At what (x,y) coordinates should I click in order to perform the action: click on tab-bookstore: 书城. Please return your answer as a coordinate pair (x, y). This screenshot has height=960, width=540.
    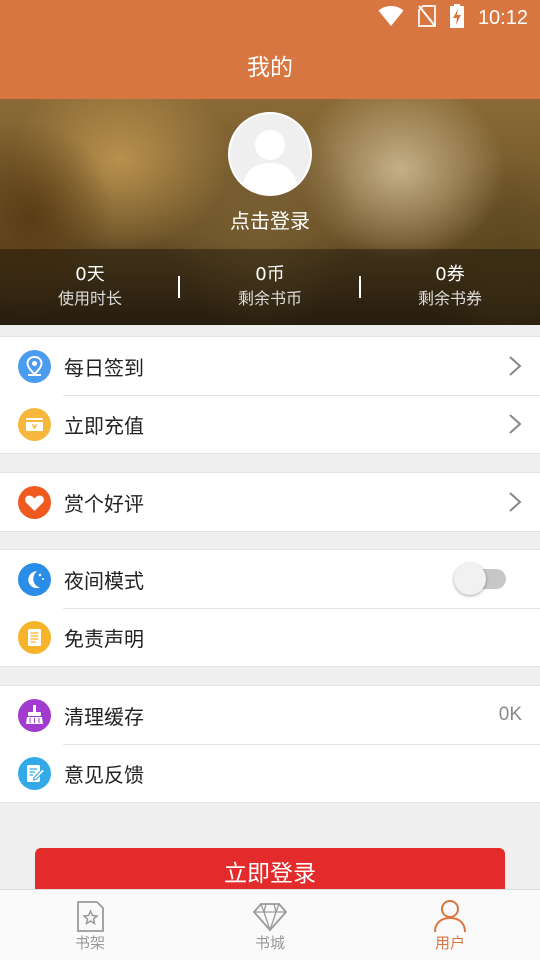
    Looking at the image, I should click on (270, 925).